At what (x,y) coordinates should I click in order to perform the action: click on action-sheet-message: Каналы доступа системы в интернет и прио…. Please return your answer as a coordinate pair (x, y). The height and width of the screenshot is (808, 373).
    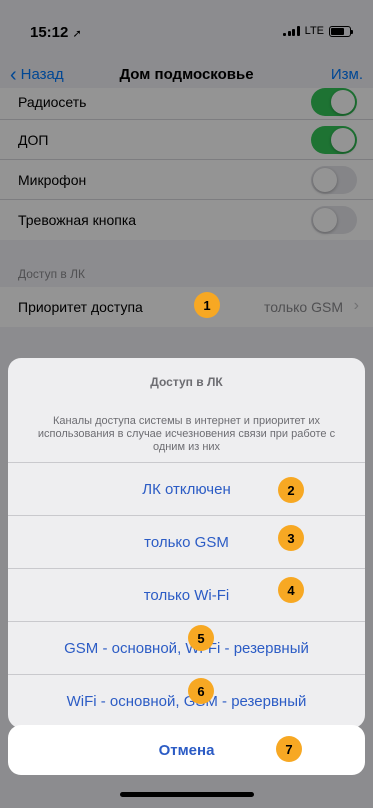
    Looking at the image, I should click on (186, 434).